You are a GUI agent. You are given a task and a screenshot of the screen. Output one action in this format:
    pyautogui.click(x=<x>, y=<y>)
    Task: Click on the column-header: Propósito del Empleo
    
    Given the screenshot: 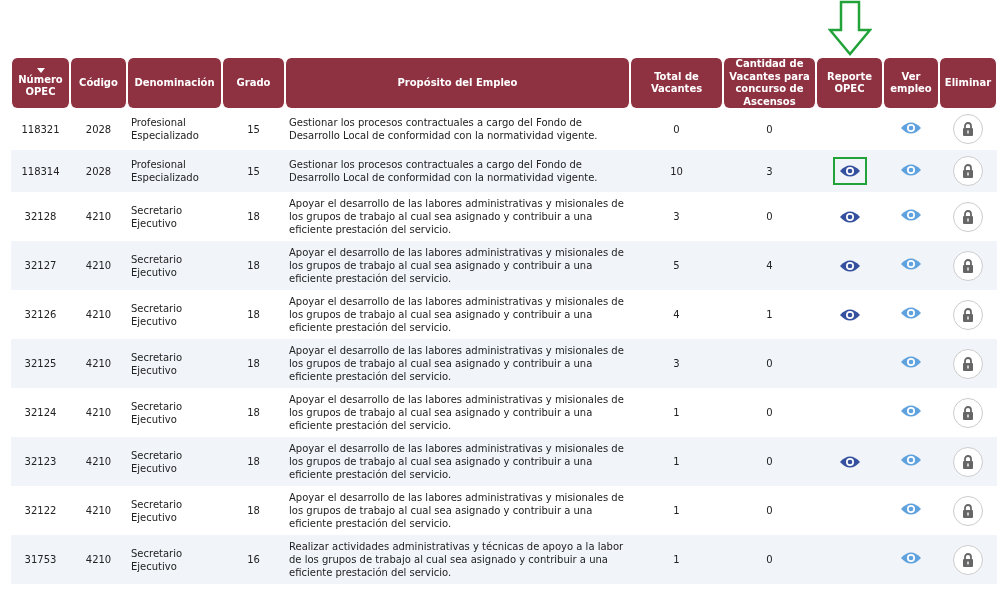 What is the action you would take?
    pyautogui.click(x=457, y=83)
    